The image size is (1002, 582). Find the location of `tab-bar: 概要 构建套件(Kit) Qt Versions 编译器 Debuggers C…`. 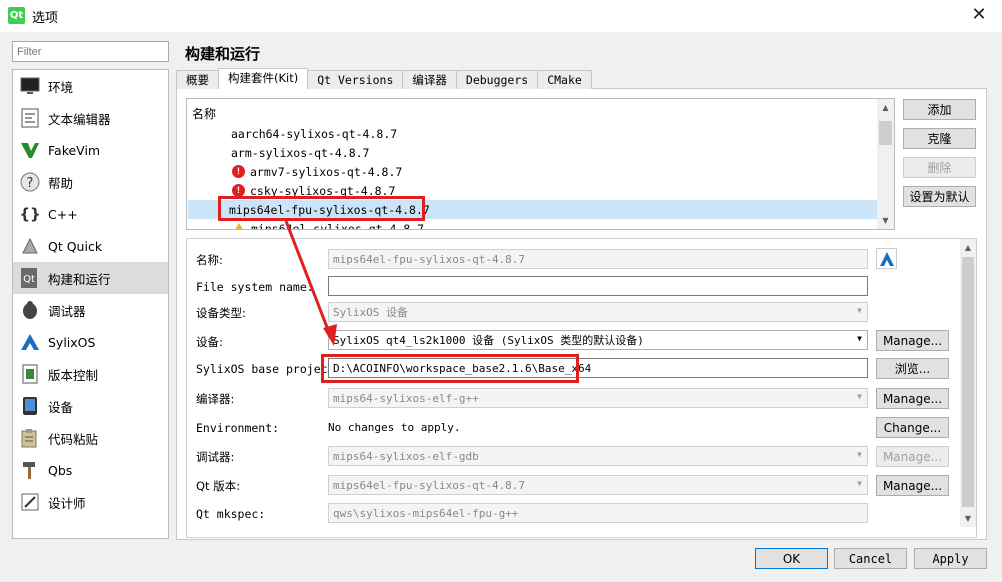

tab-bar: 概要 构建套件(Kit) Qt Versions 编译器 Debuggers C… is located at coordinates (384, 78).